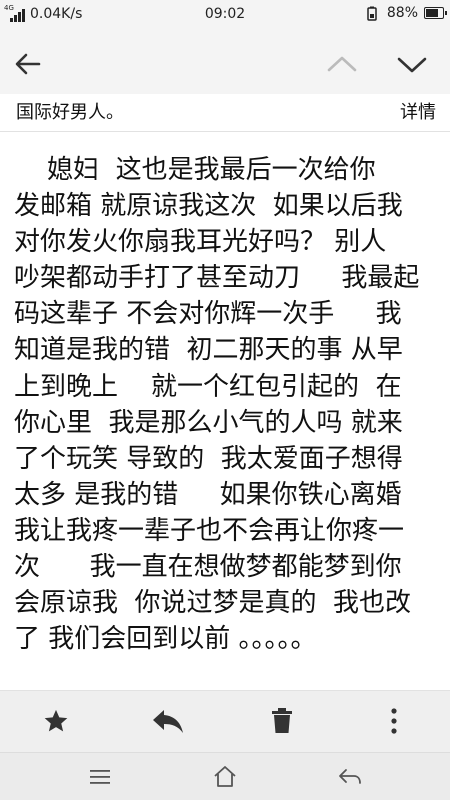 Image resolution: width=450 pixels, height=800 pixels. Describe the element at coordinates (435, 13) in the screenshot. I see `battery-icon` at that location.